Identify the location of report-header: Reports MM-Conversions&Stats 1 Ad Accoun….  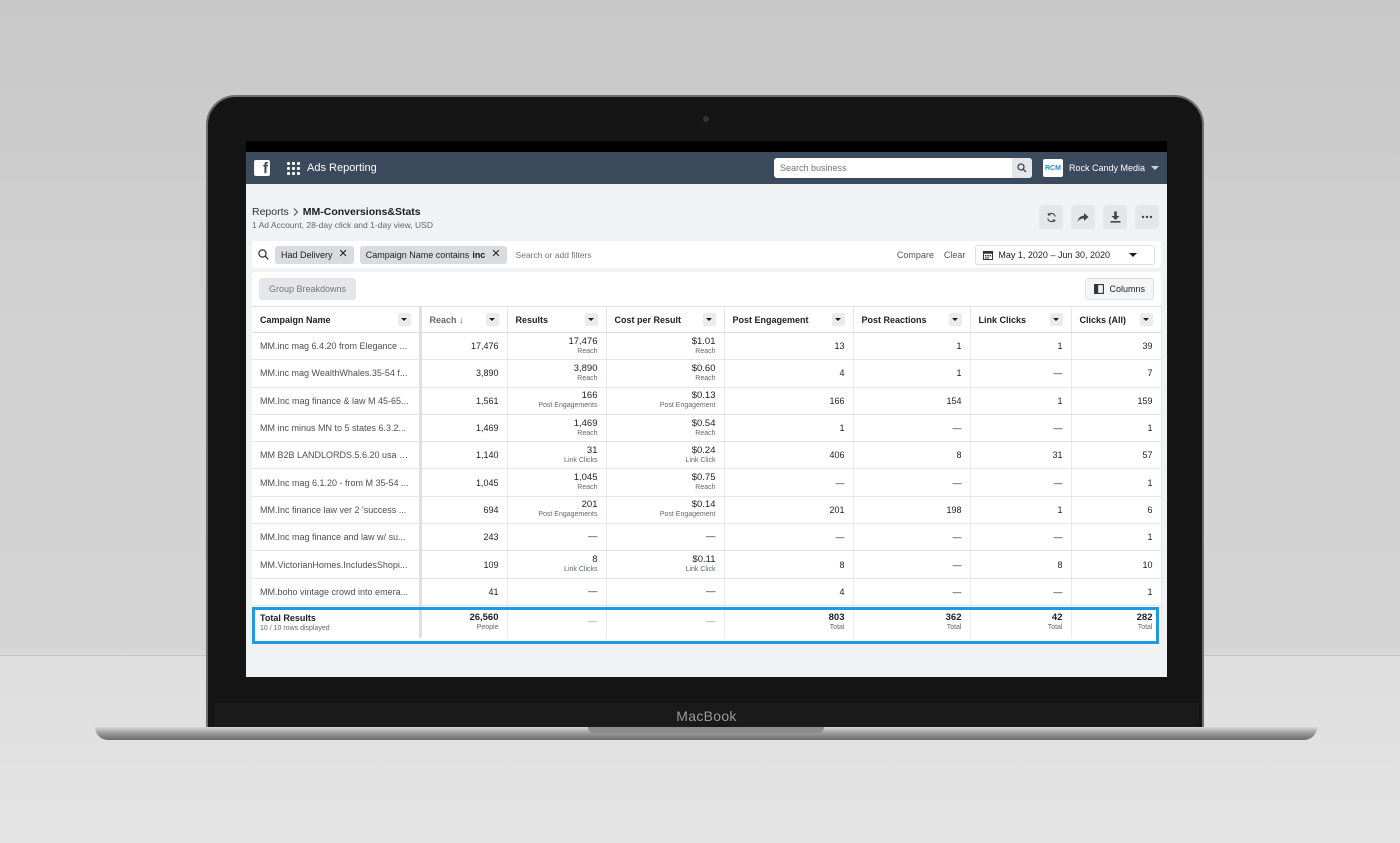
(706, 207).